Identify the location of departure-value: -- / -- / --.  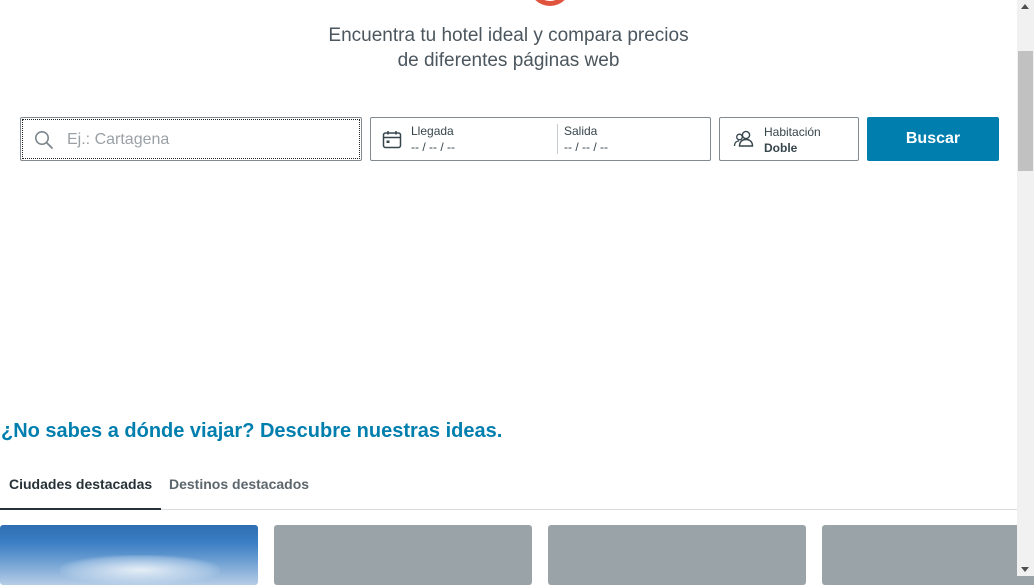
(586, 147).